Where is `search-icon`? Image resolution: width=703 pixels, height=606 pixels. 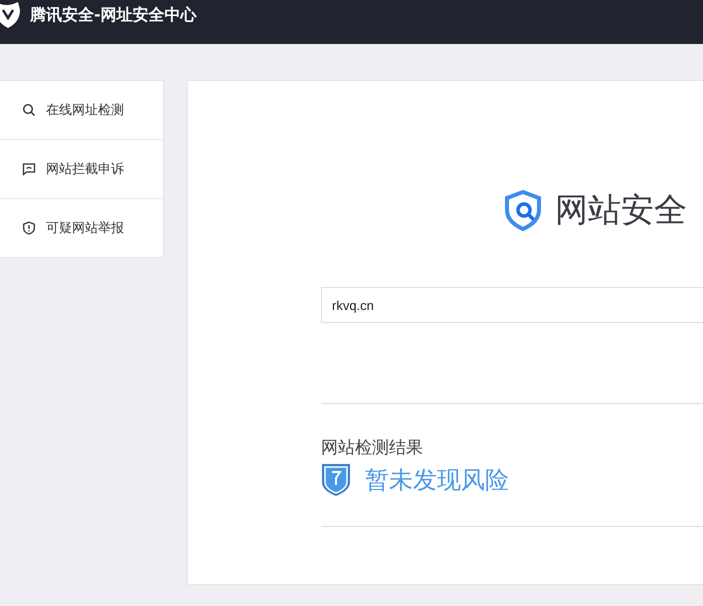 search-icon is located at coordinates (29, 110).